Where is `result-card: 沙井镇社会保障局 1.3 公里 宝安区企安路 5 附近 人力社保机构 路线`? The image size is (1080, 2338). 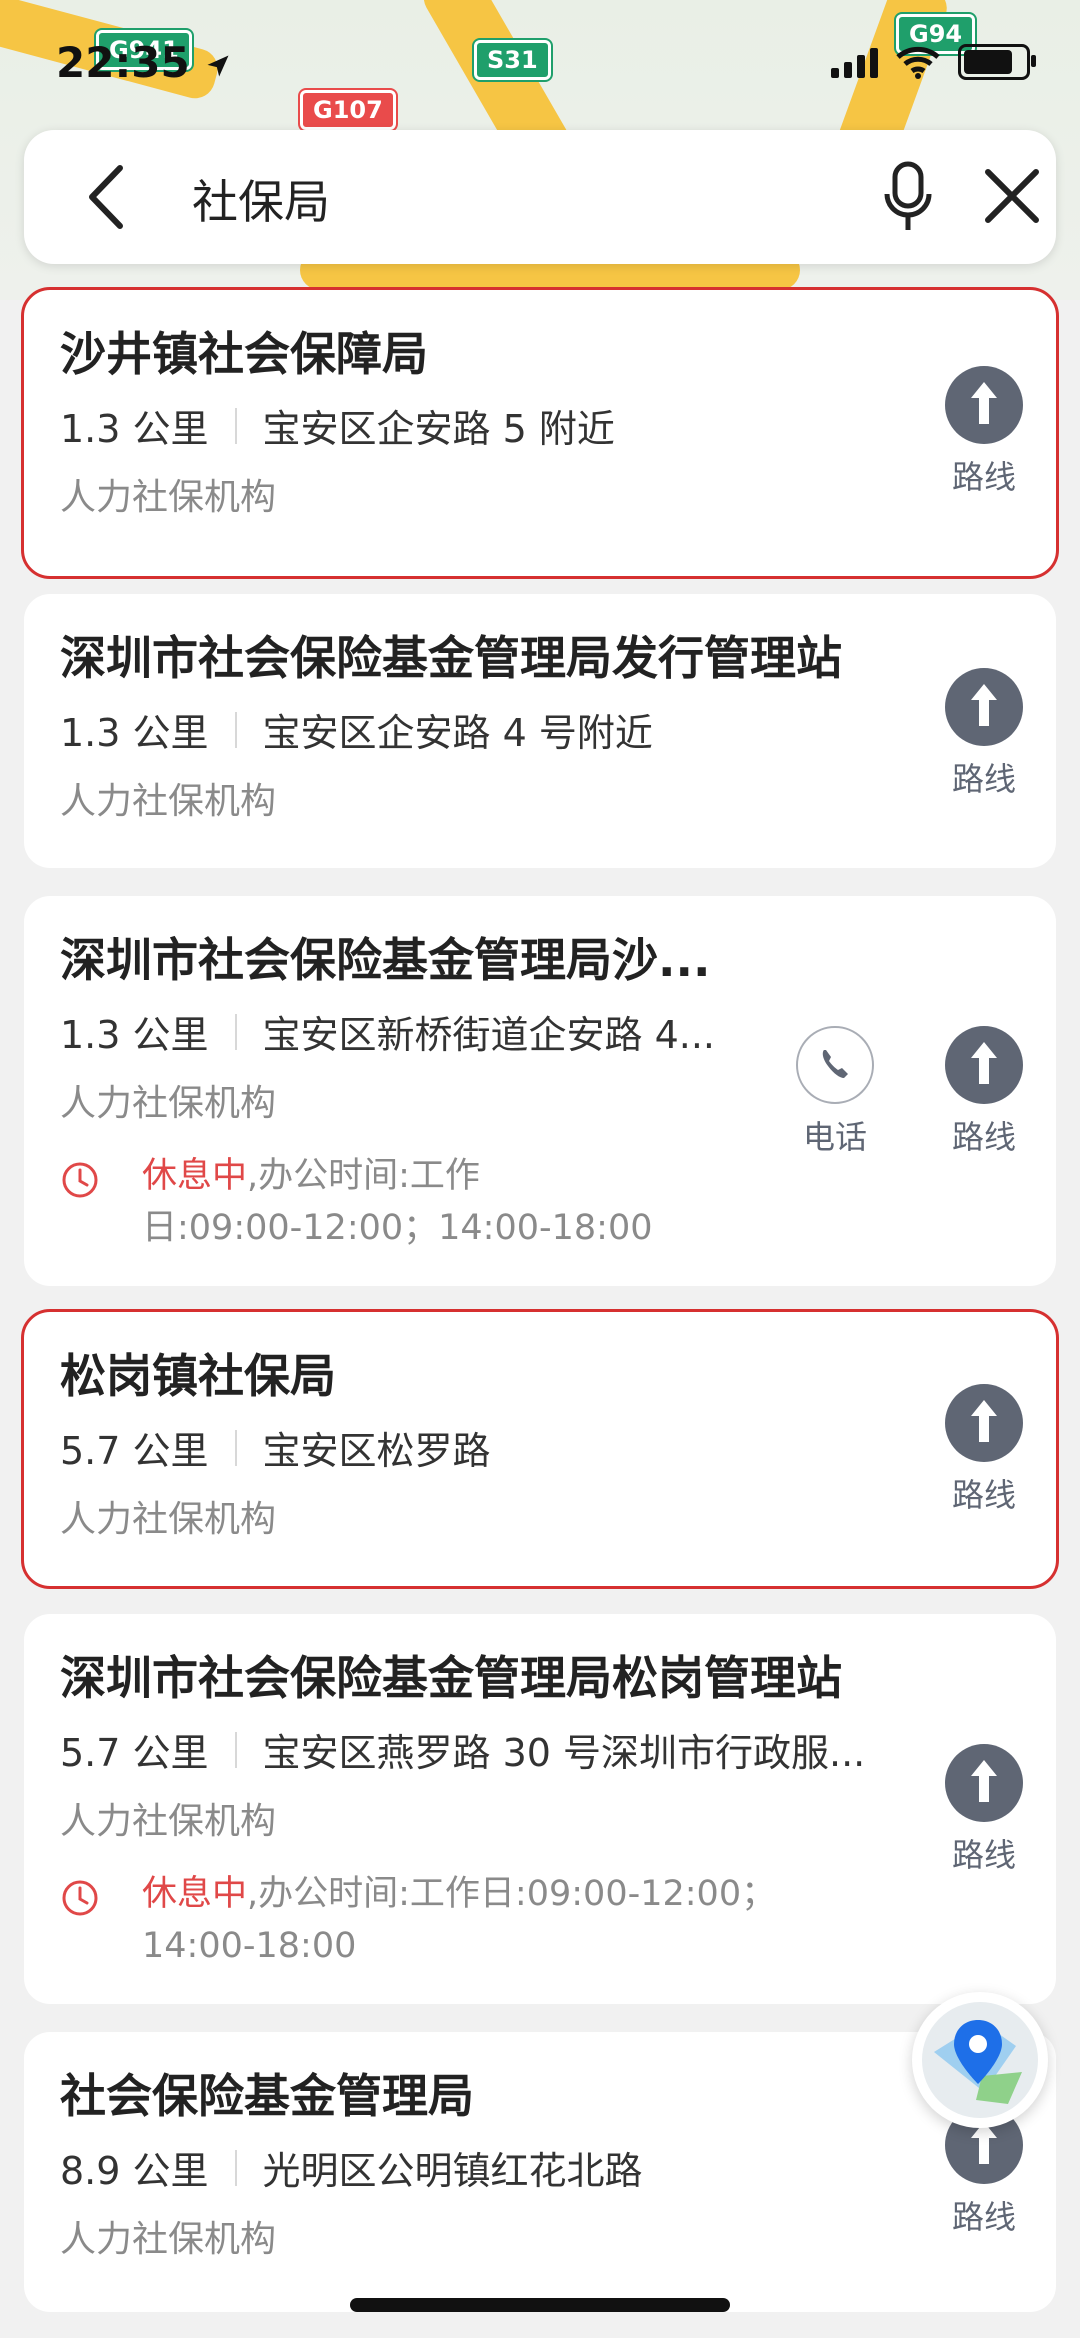 result-card: 沙井镇社会保障局 1.3 公里 宝安区企安路 5 附近 人力社保机构 路线 is located at coordinates (540, 433).